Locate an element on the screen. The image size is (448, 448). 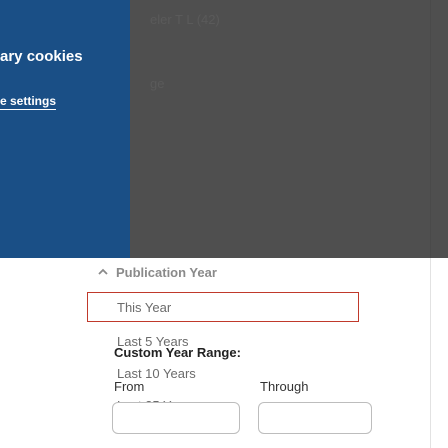
custom-range-title: Custom Year Range: is located at coordinates (177, 352).